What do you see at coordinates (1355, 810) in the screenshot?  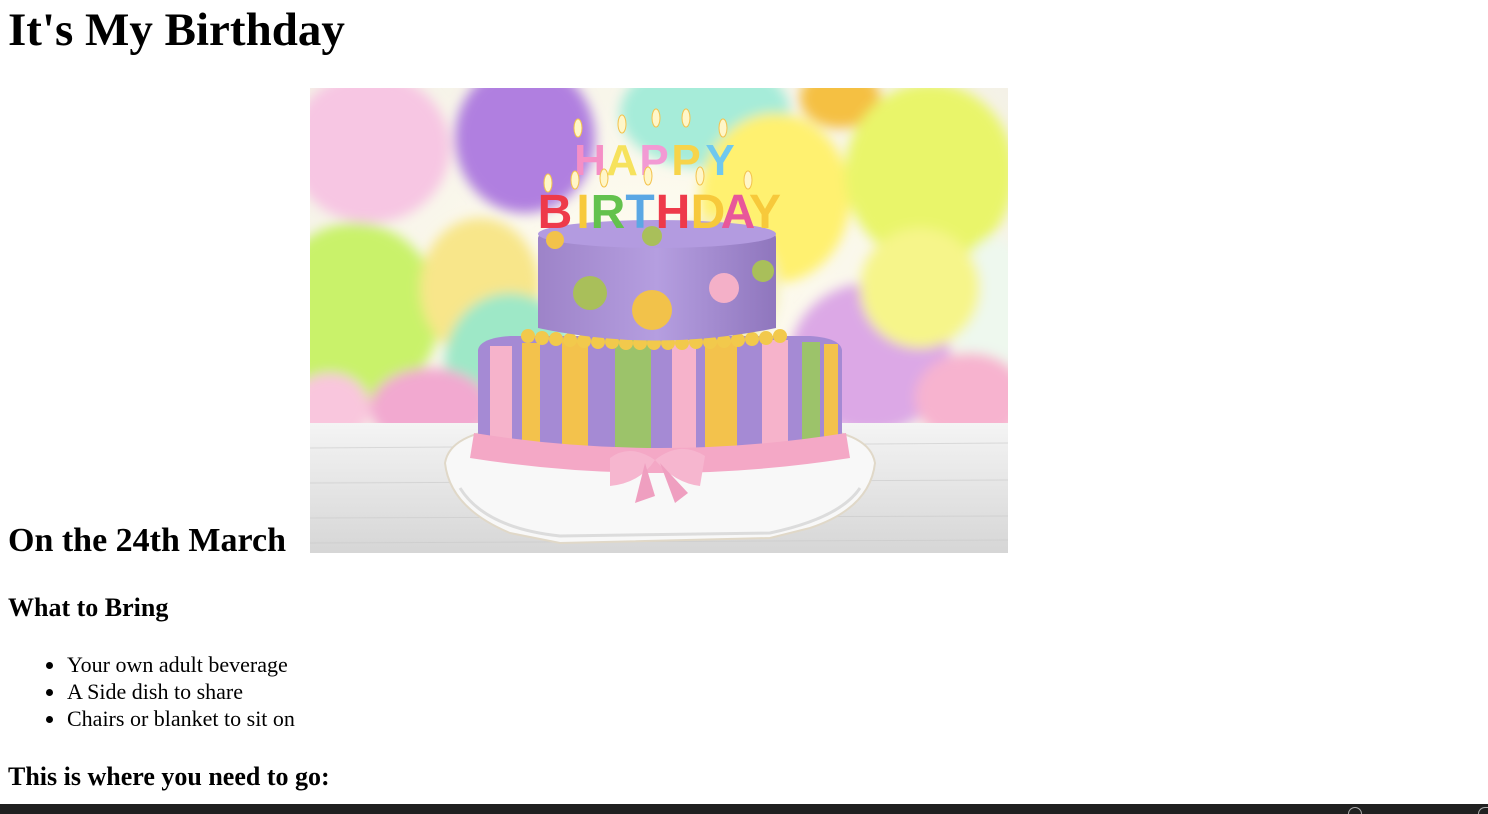 I see `tray-icon` at bounding box center [1355, 810].